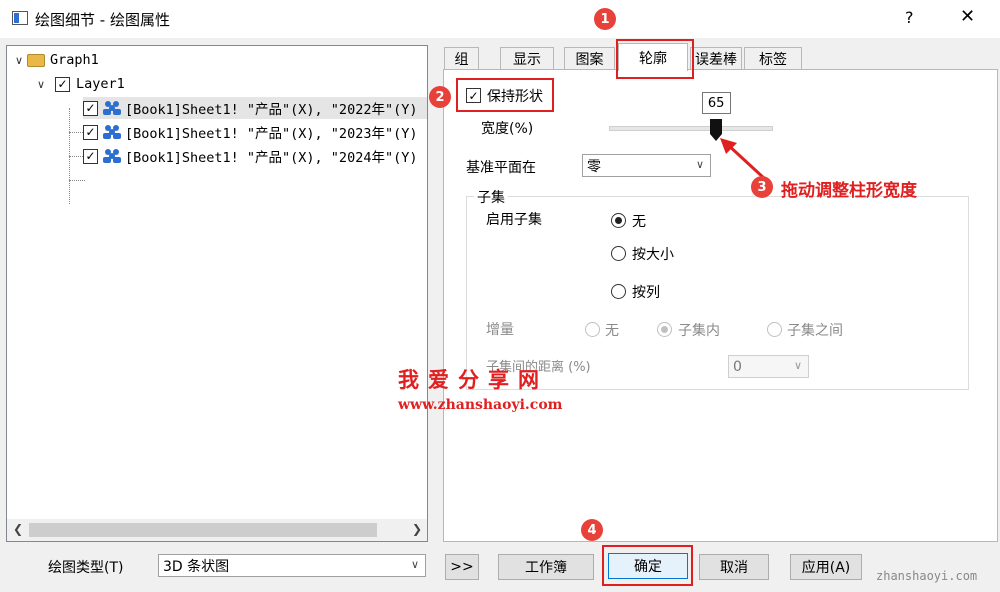 This screenshot has height=592, width=1000. I want to click on scroll-right-icon: ❯, so click(417, 529).